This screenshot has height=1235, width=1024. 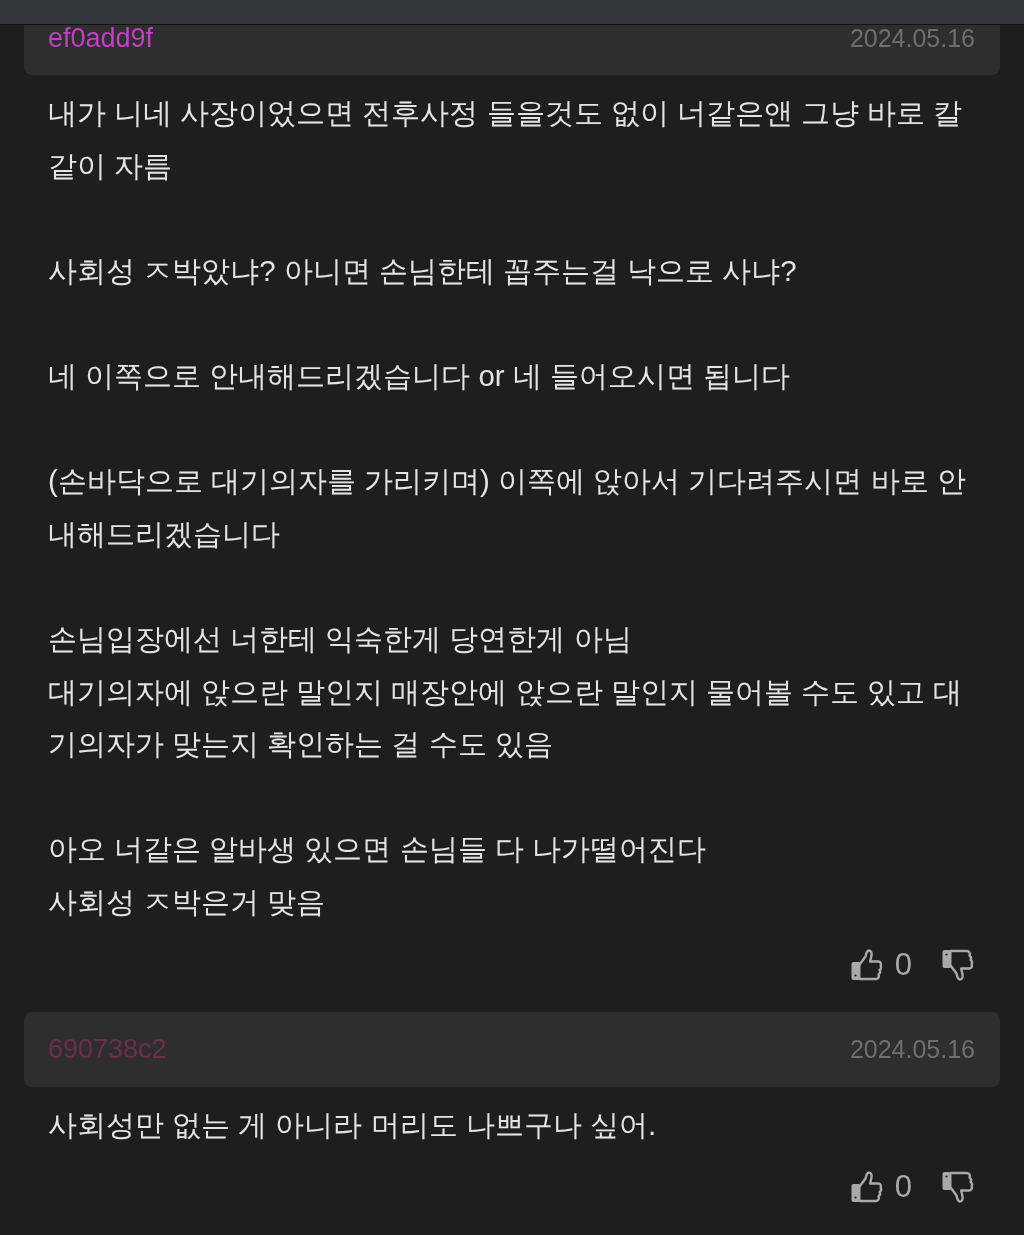 What do you see at coordinates (507, 507) in the screenshot?
I see `comment-text: (손바닥으로 대기의자를 가리키며) 이쪽에 앉아서 기다려주시면 바로 안내해드리겠습니다` at bounding box center [507, 507].